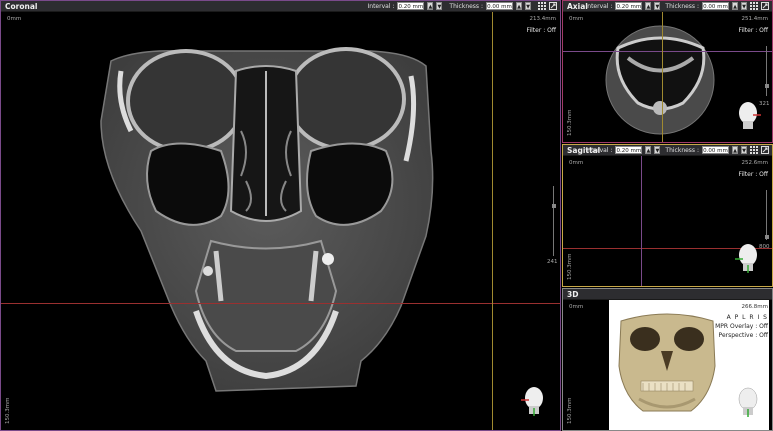 The image size is (773, 431). I want to click on coronal-interval-label: Interval :, so click(381, 6).